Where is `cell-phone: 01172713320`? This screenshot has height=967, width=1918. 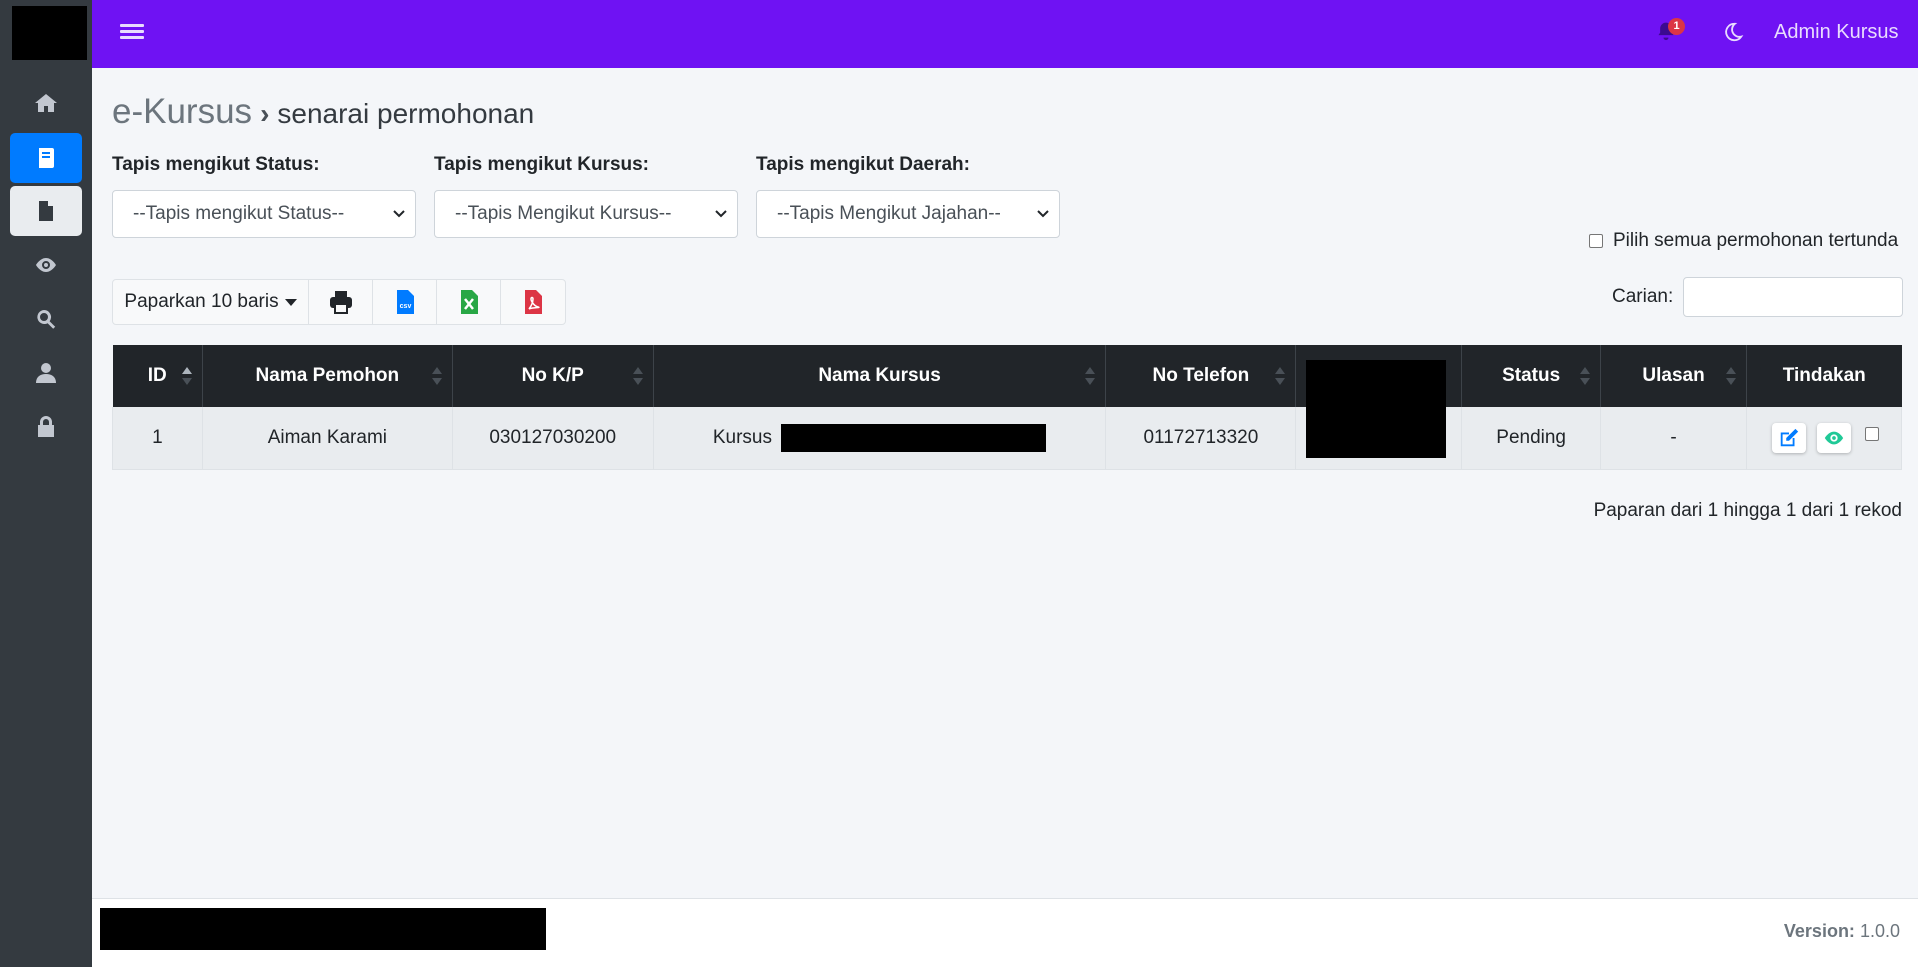
cell-phone: 01172713320 is located at coordinates (1201, 438).